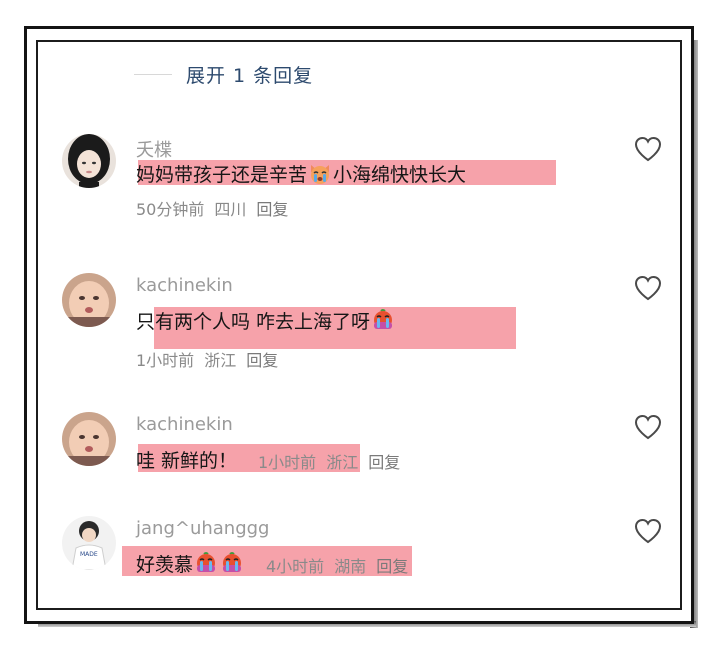 The height and width of the screenshot is (650, 720). I want to click on timestamp: 4小时前, so click(295, 566).